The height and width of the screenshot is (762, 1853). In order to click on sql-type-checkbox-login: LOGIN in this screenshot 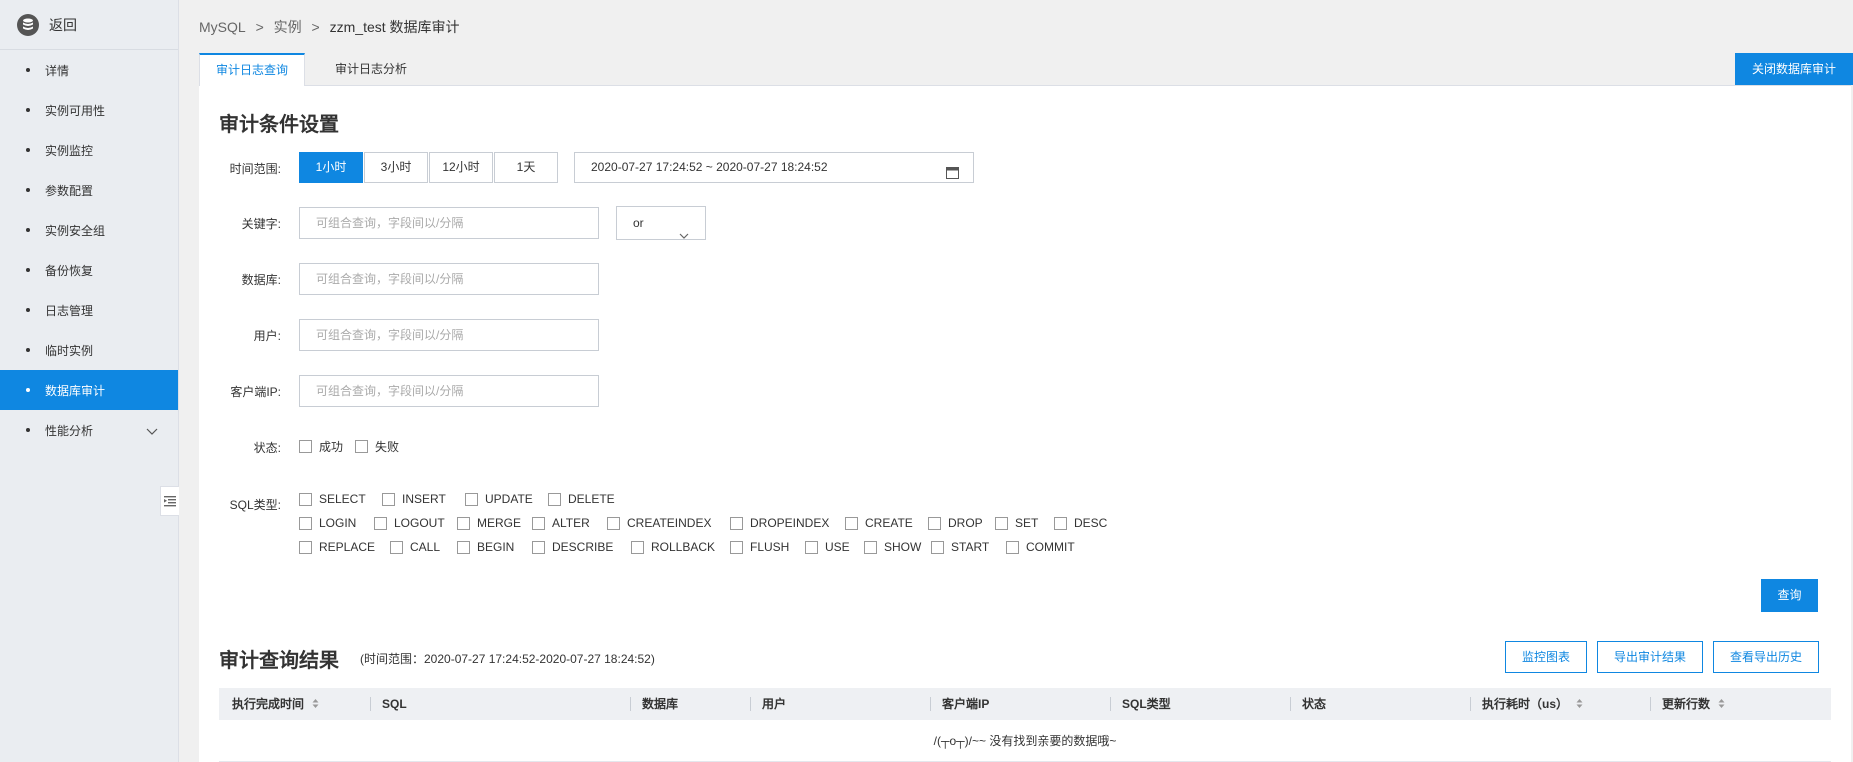, I will do `click(327, 523)`.